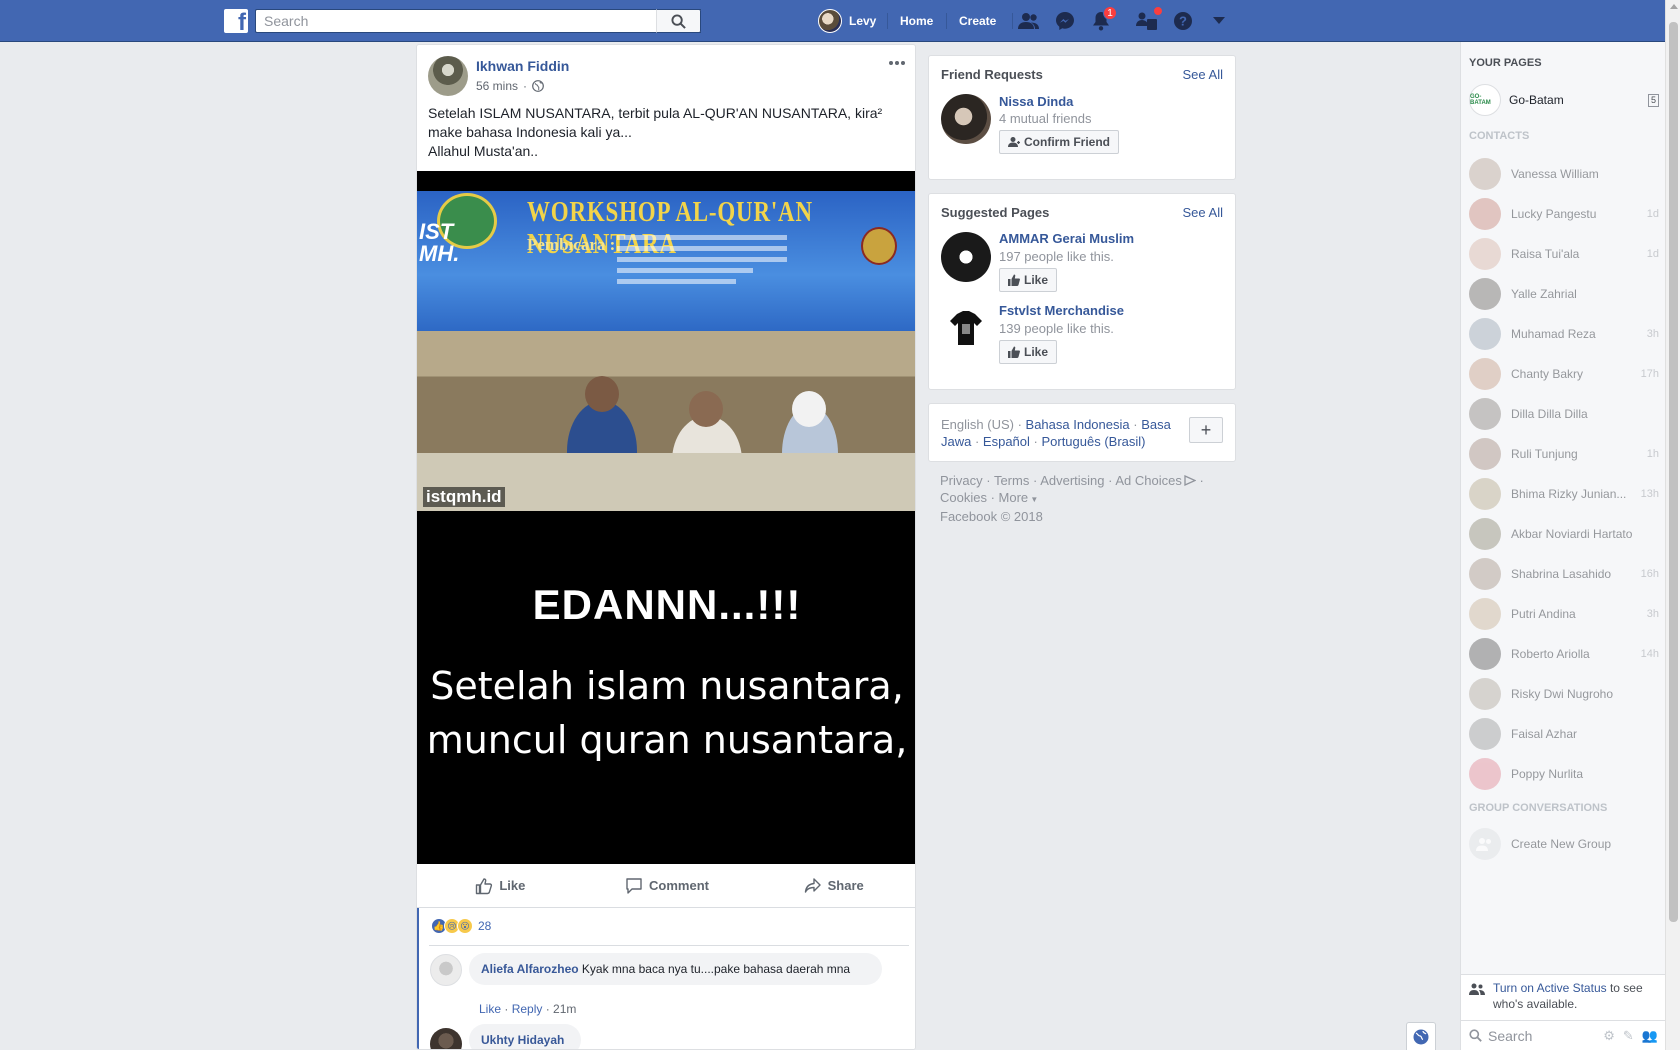 The image size is (1680, 1050). What do you see at coordinates (678, 21) in the screenshot?
I see `search-button` at bounding box center [678, 21].